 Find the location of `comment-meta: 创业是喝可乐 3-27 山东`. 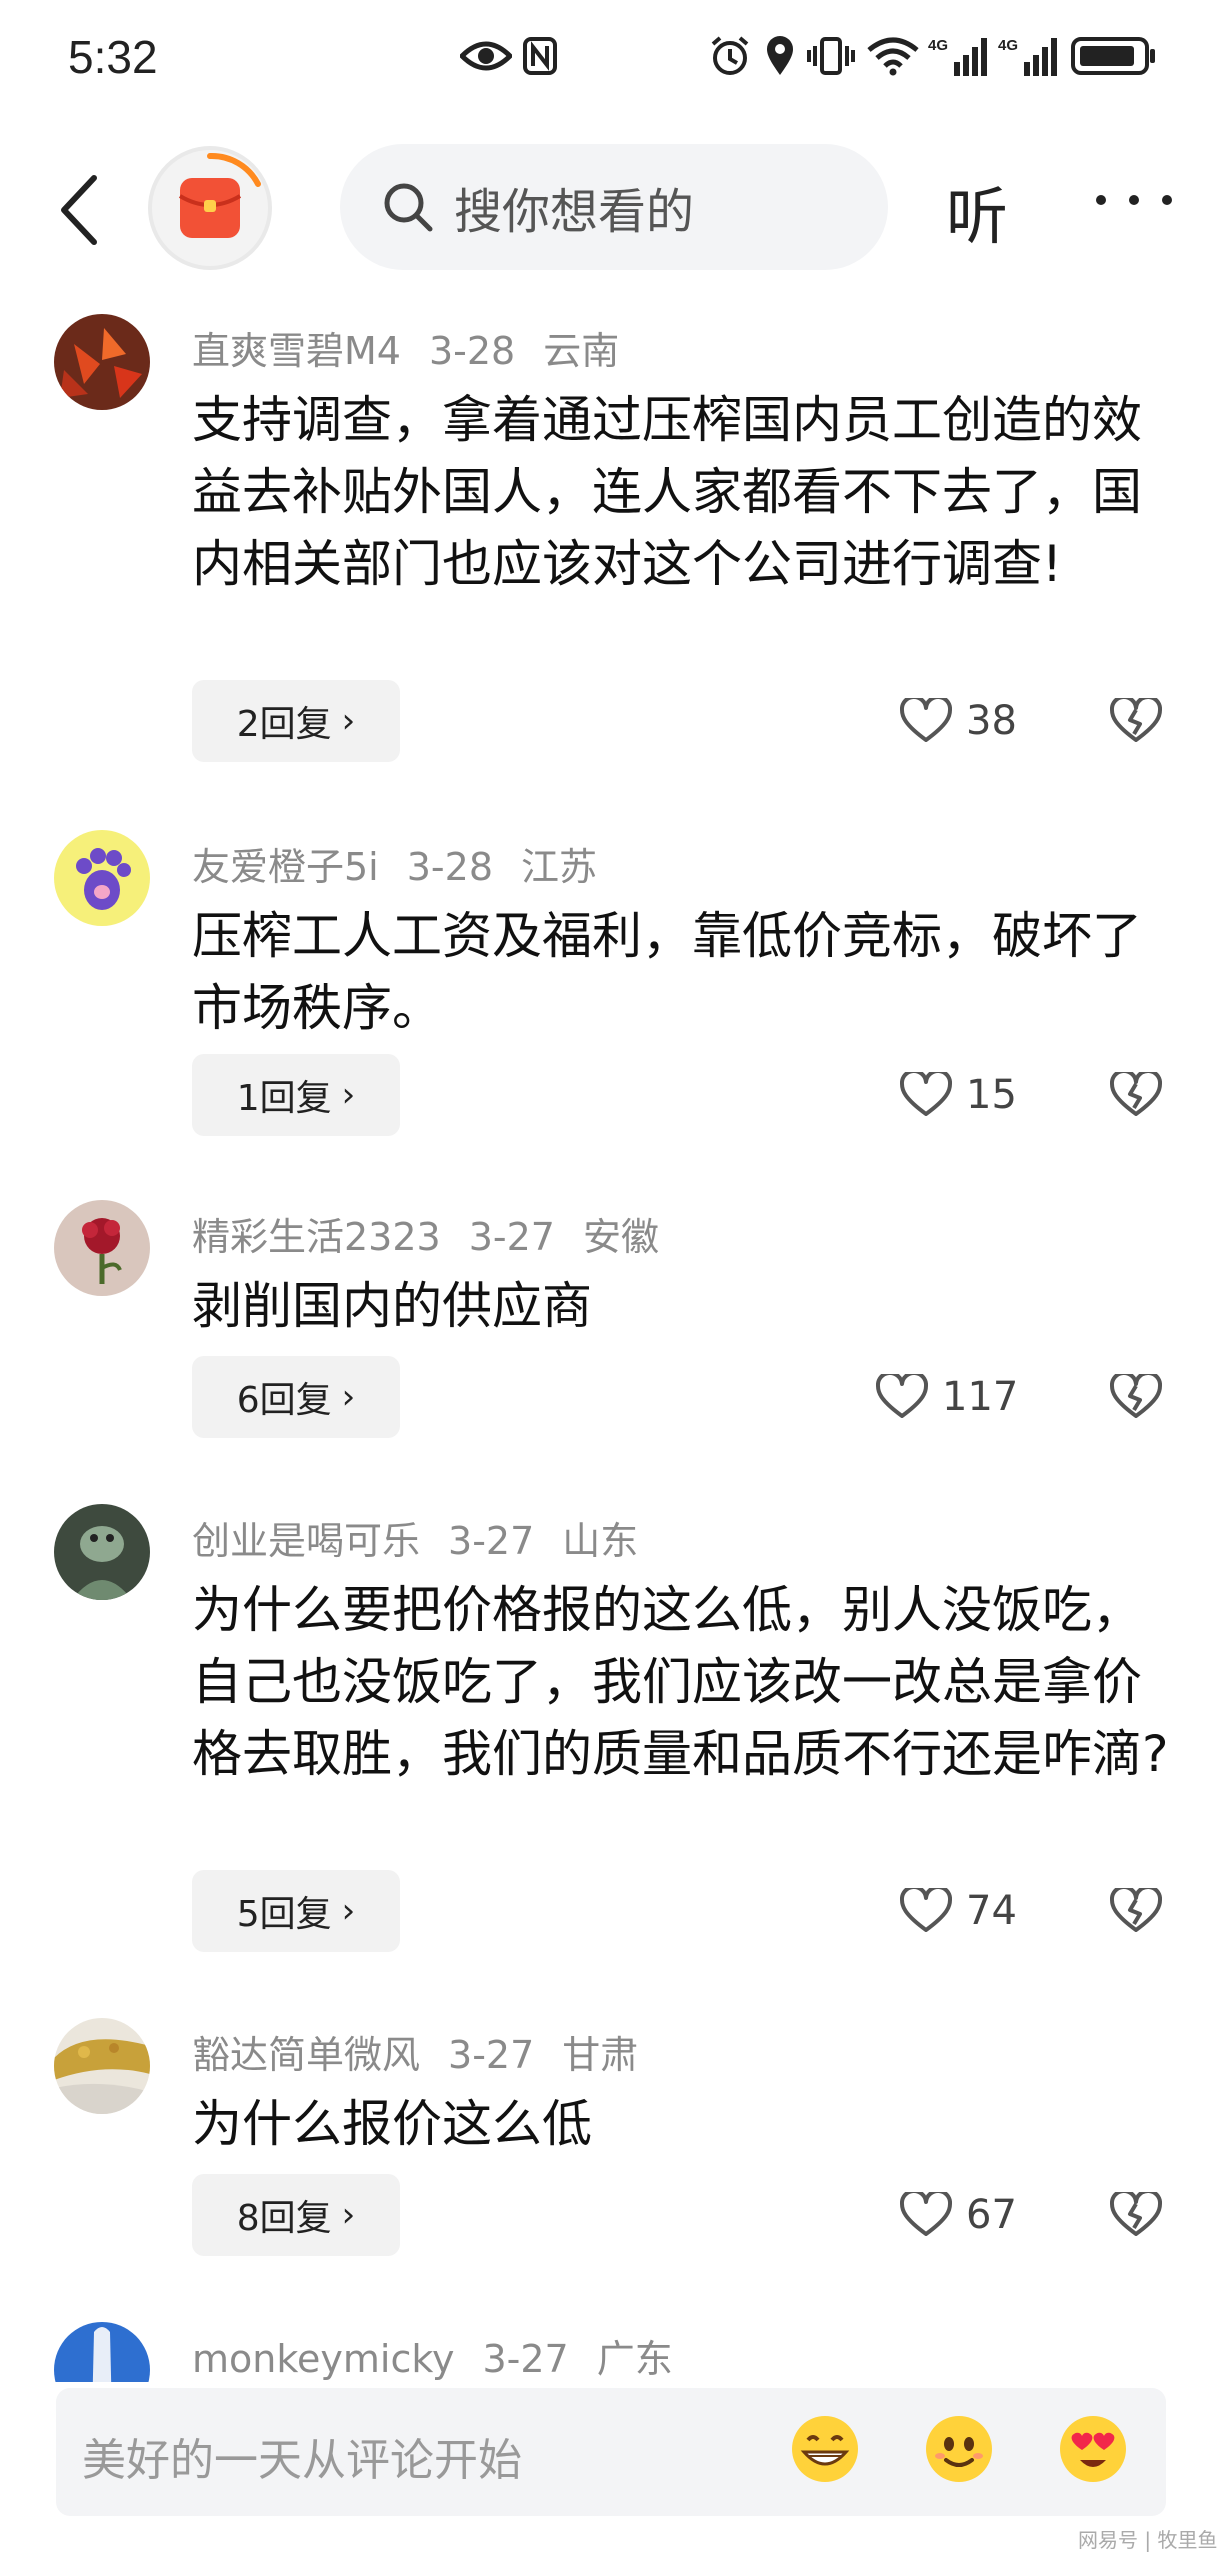

comment-meta: 创业是喝可乐 3-27 山东 is located at coordinates (429, 1537).